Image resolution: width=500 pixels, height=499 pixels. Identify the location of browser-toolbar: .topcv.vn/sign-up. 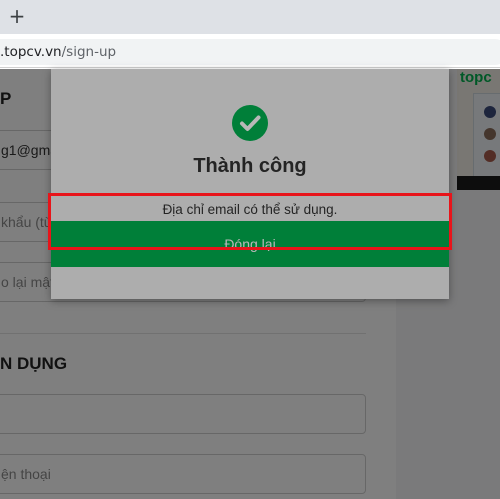
(250, 51).